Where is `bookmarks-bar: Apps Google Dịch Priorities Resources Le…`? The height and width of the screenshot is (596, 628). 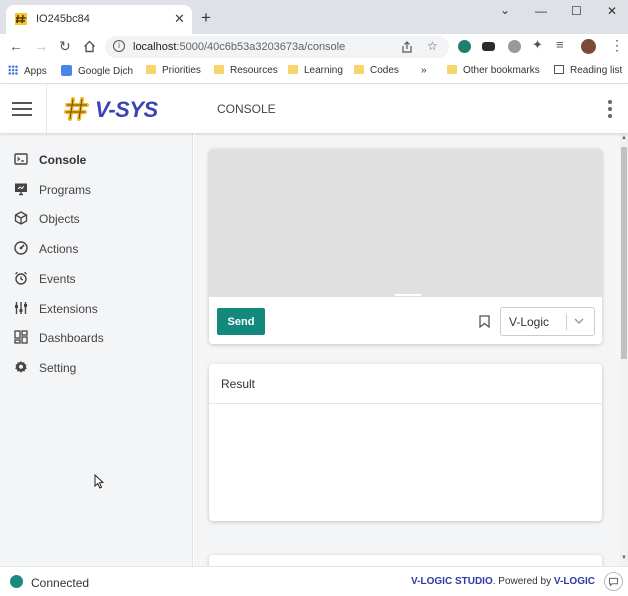 bookmarks-bar: Apps Google Dịch Priorities Resources Le… is located at coordinates (314, 72).